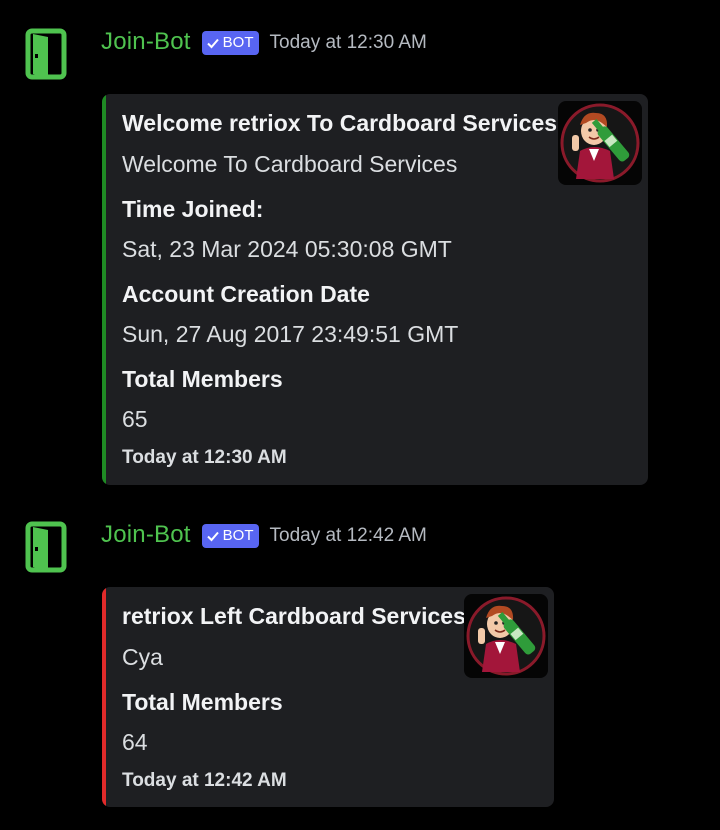 This screenshot has width=720, height=830. I want to click on message-timestamp: Today at 12:42 AM, so click(348, 536).